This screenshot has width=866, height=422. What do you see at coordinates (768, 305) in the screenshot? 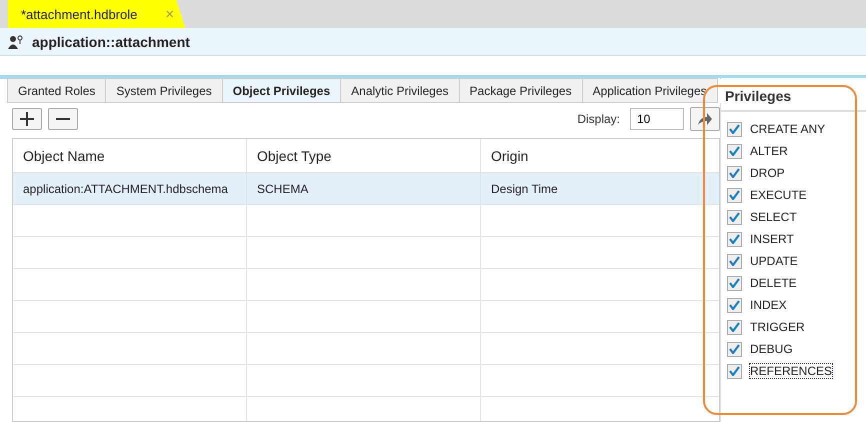
I see `privilege-label: INDEX` at bounding box center [768, 305].